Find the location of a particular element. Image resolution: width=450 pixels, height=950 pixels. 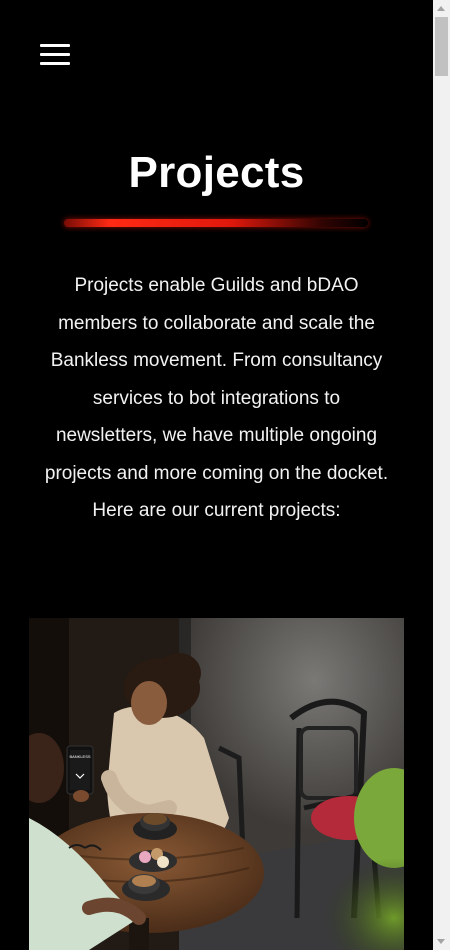

scroll-up-arrow-icon is located at coordinates (441, 8).